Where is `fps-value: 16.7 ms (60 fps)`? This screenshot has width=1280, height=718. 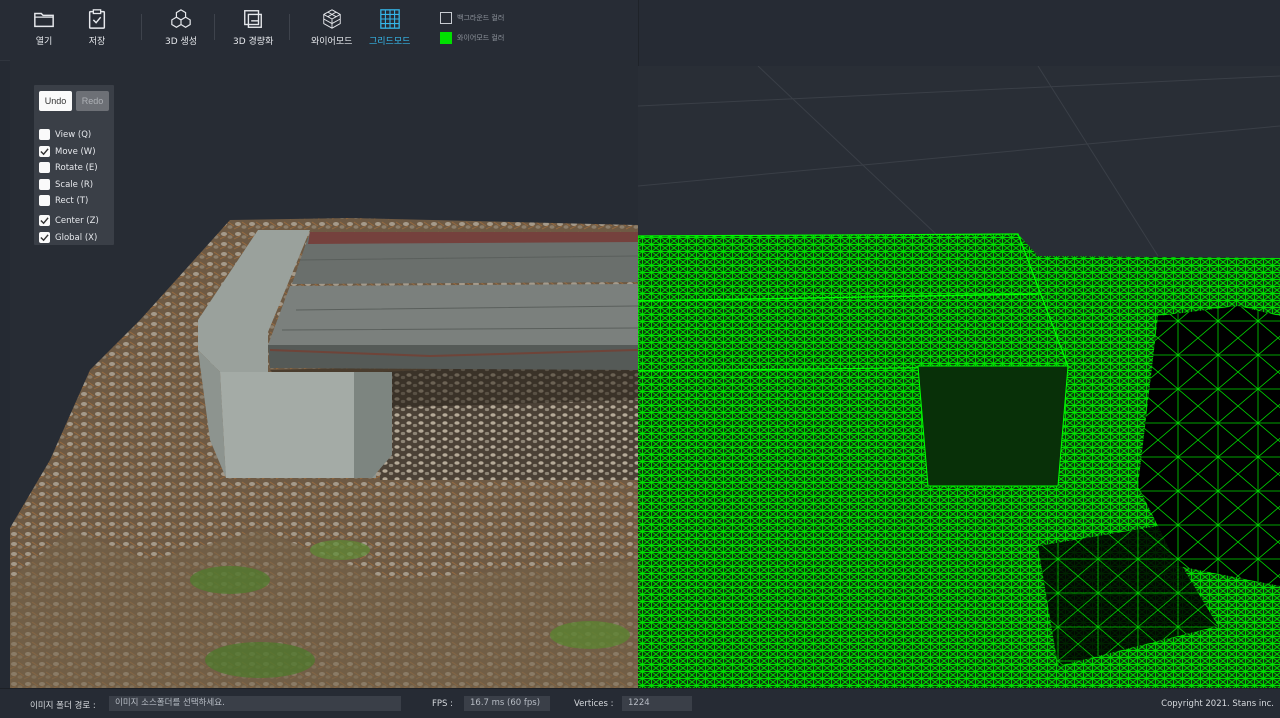
fps-value: 16.7 ms (60 fps) is located at coordinates (507, 703).